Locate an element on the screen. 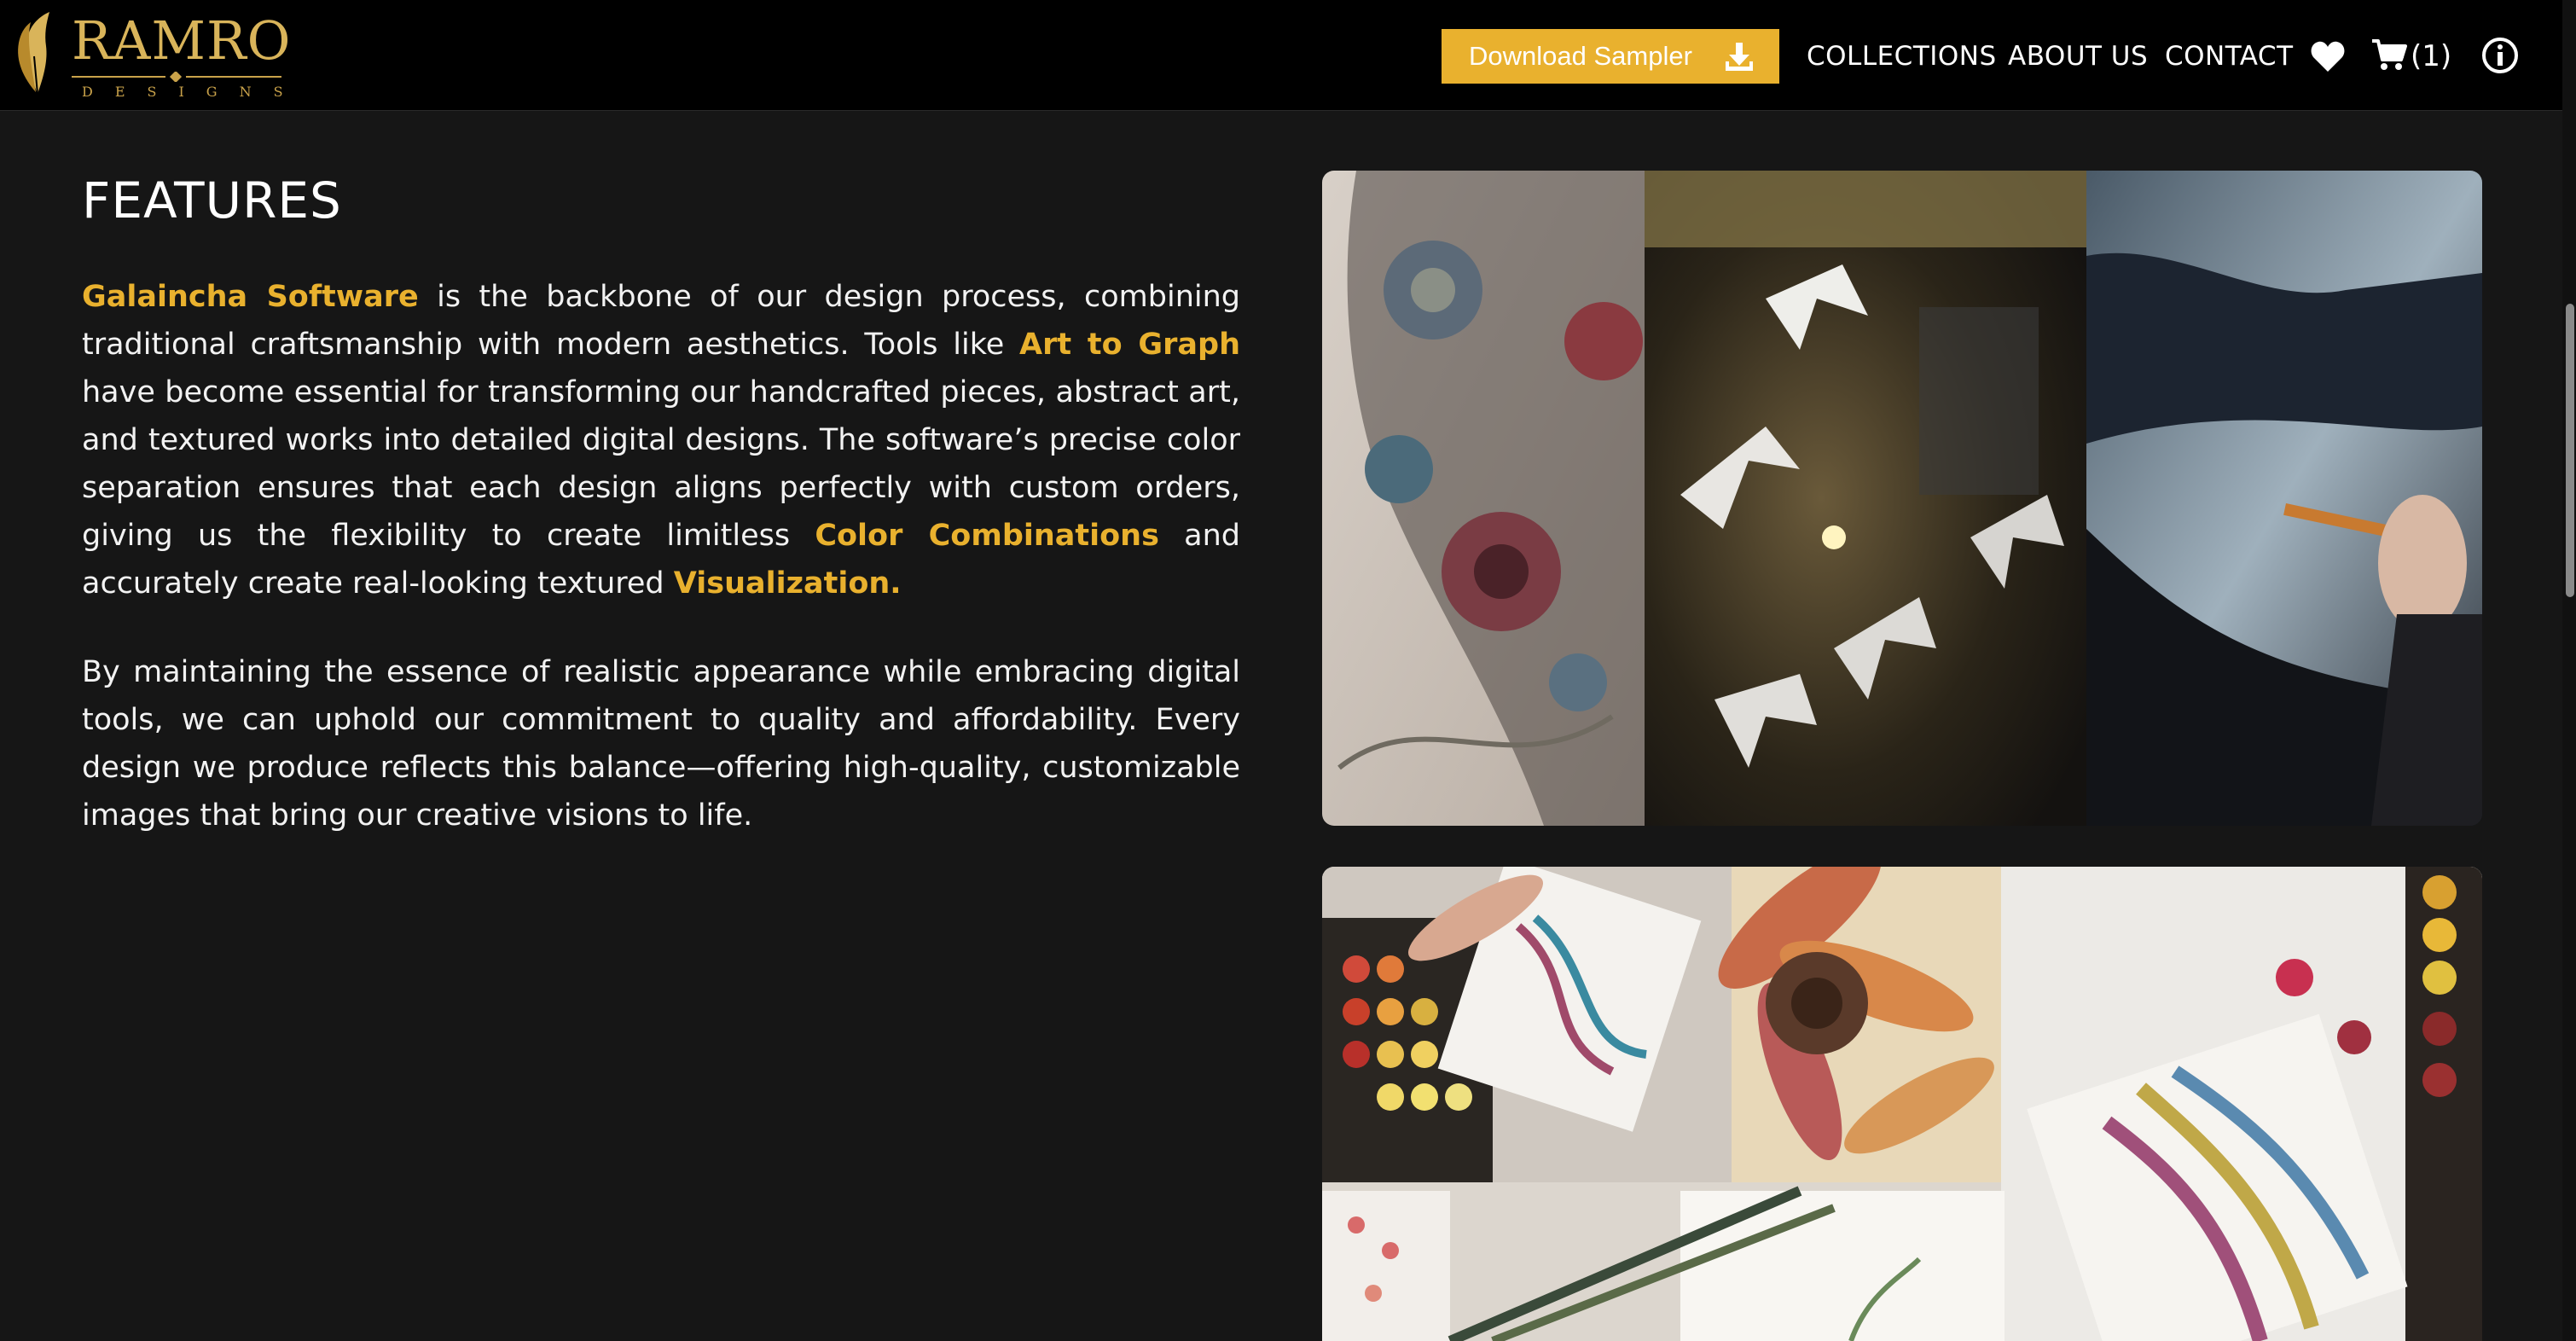  features-title: FEATURES is located at coordinates (212, 200).